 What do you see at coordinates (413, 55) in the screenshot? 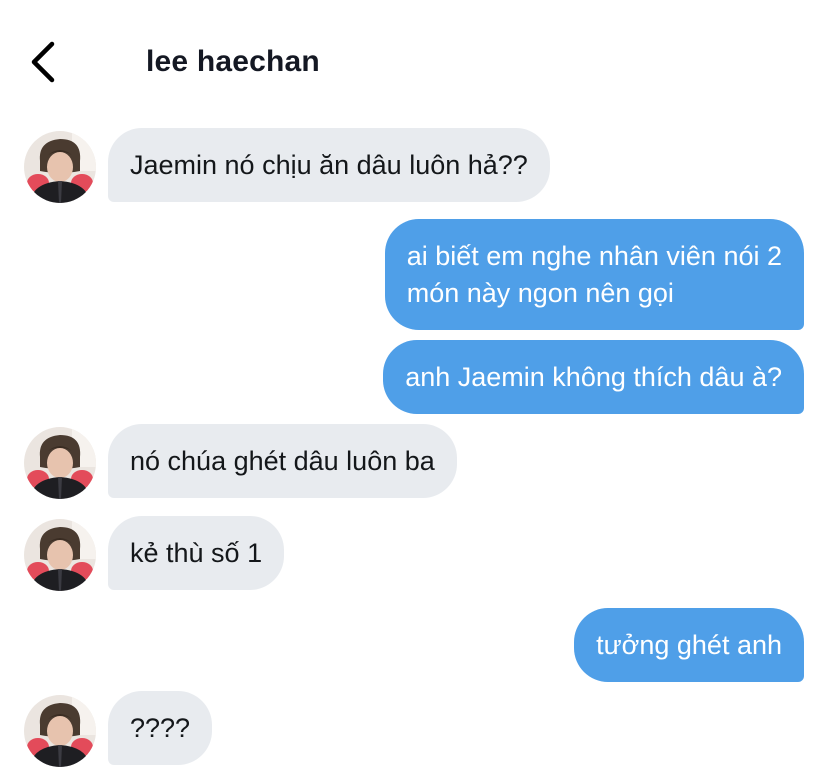
I see `chat-header: lee haechan` at bounding box center [413, 55].